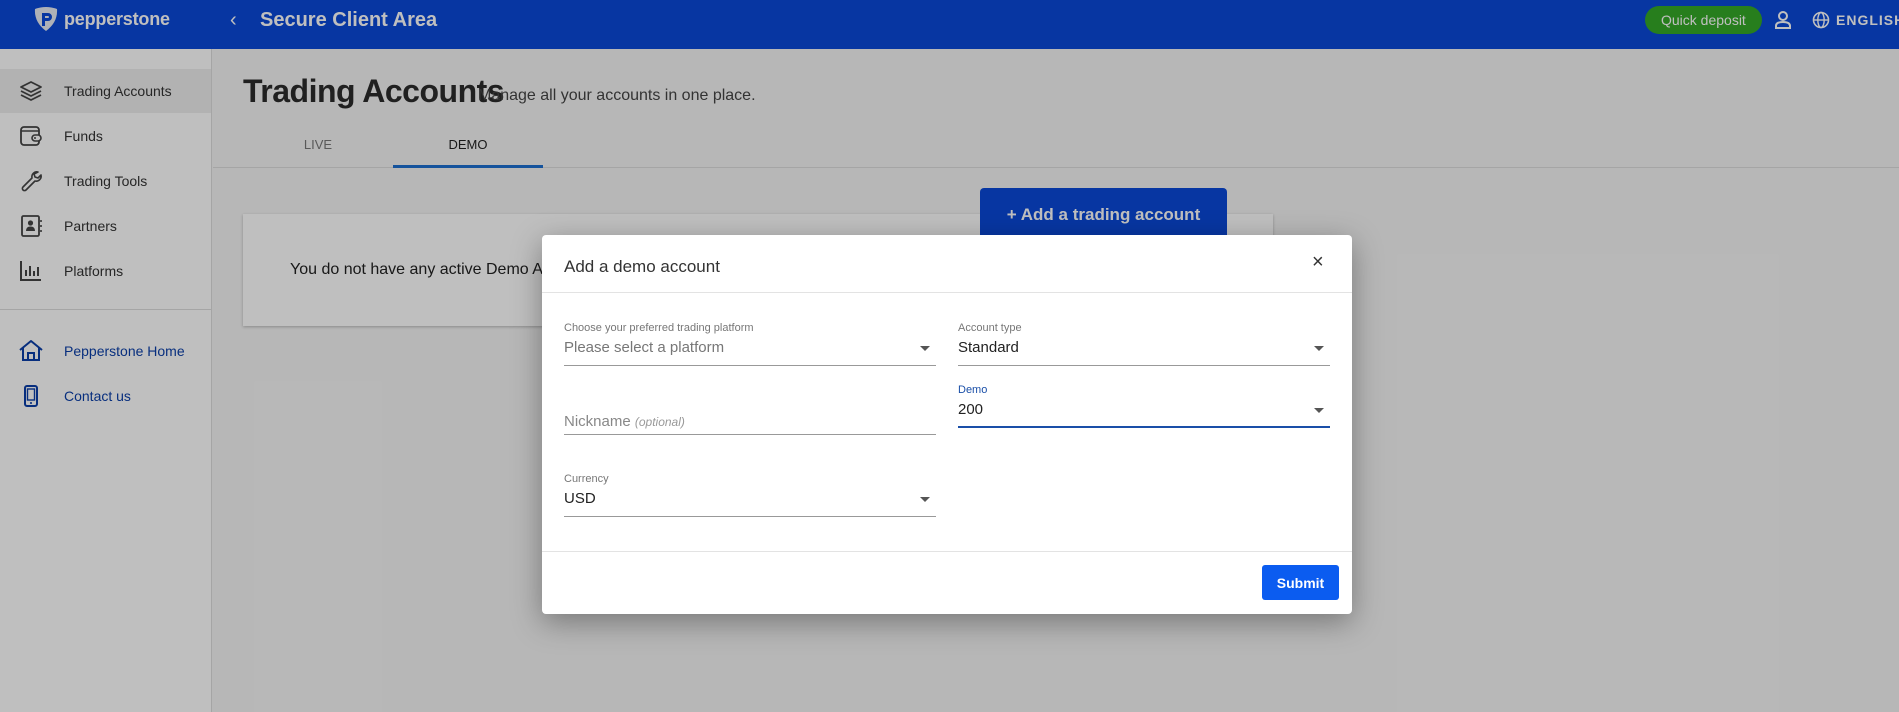 Image resolution: width=1899 pixels, height=712 pixels. I want to click on account-type-select: Account type Standard, so click(1144, 344).